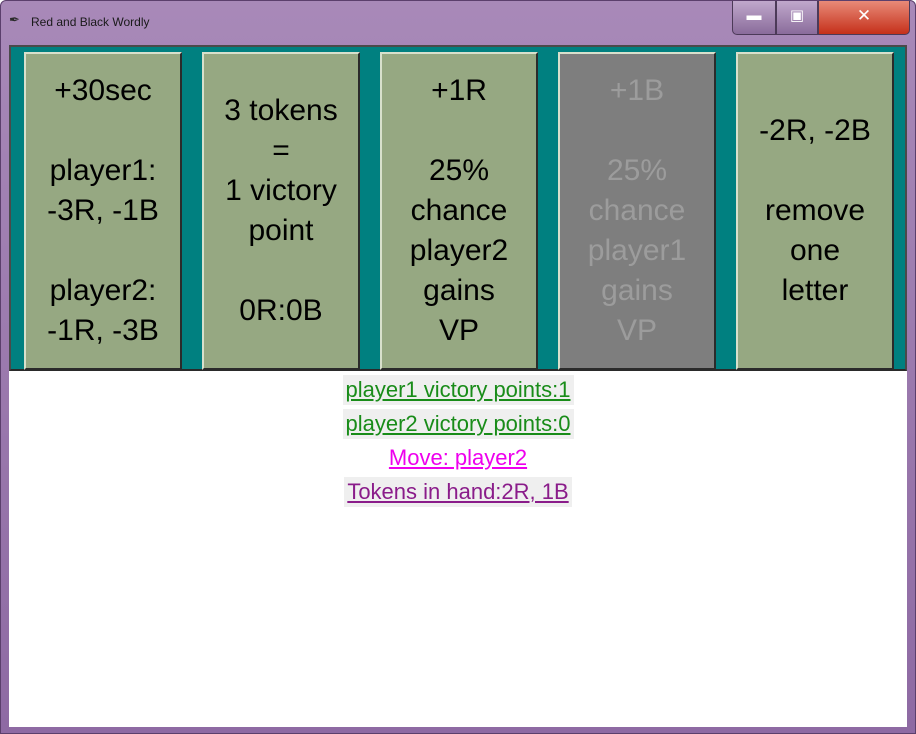 The height and width of the screenshot is (734, 916). Describe the element at coordinates (14, 19) in the screenshot. I see `feather-icon: ✒` at that location.